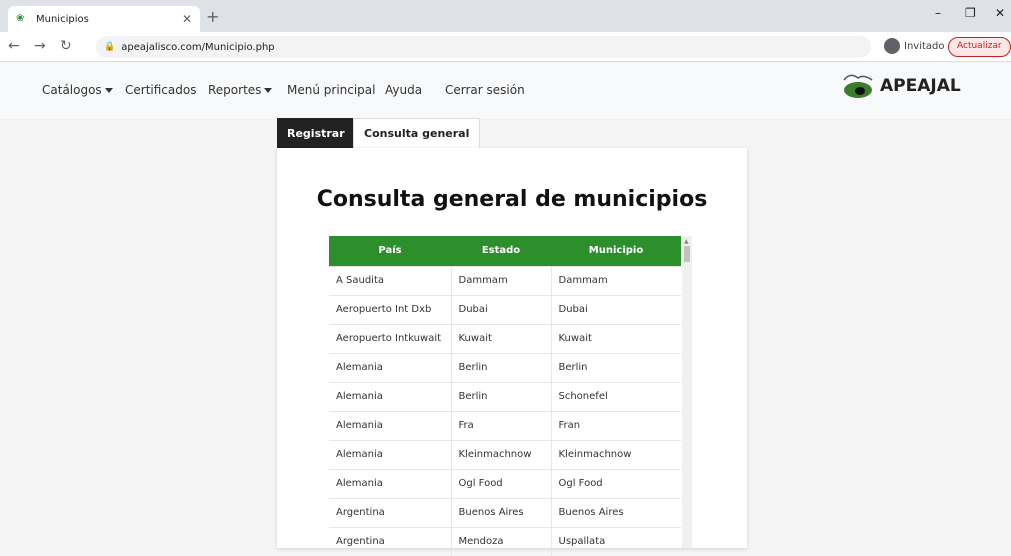  What do you see at coordinates (66, 46) in the screenshot?
I see `reload-icon: ↻` at bounding box center [66, 46].